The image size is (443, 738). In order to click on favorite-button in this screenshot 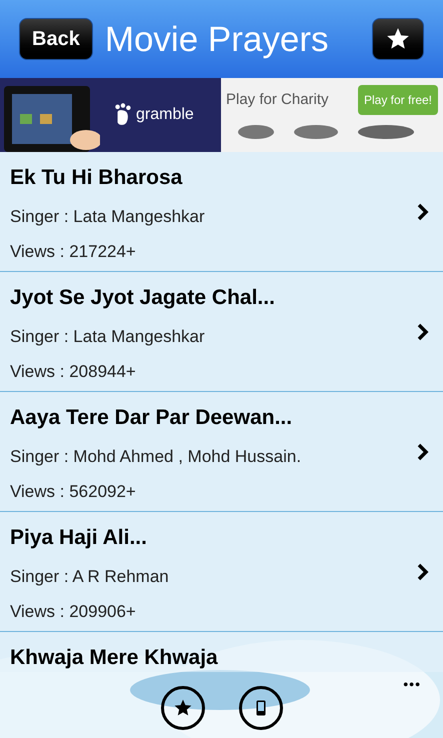, I will do `click(398, 39)`.